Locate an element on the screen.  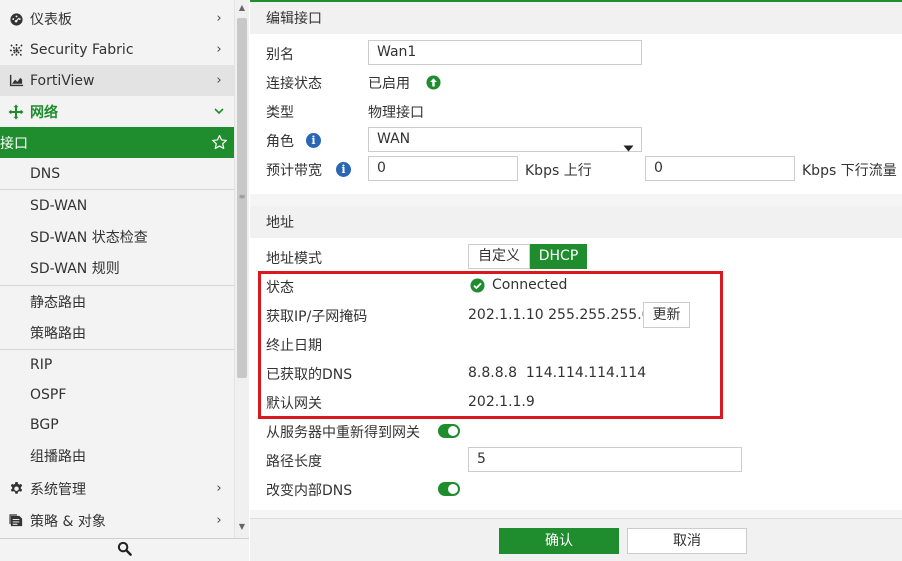
caret-down-icon is located at coordinates (628, 148).